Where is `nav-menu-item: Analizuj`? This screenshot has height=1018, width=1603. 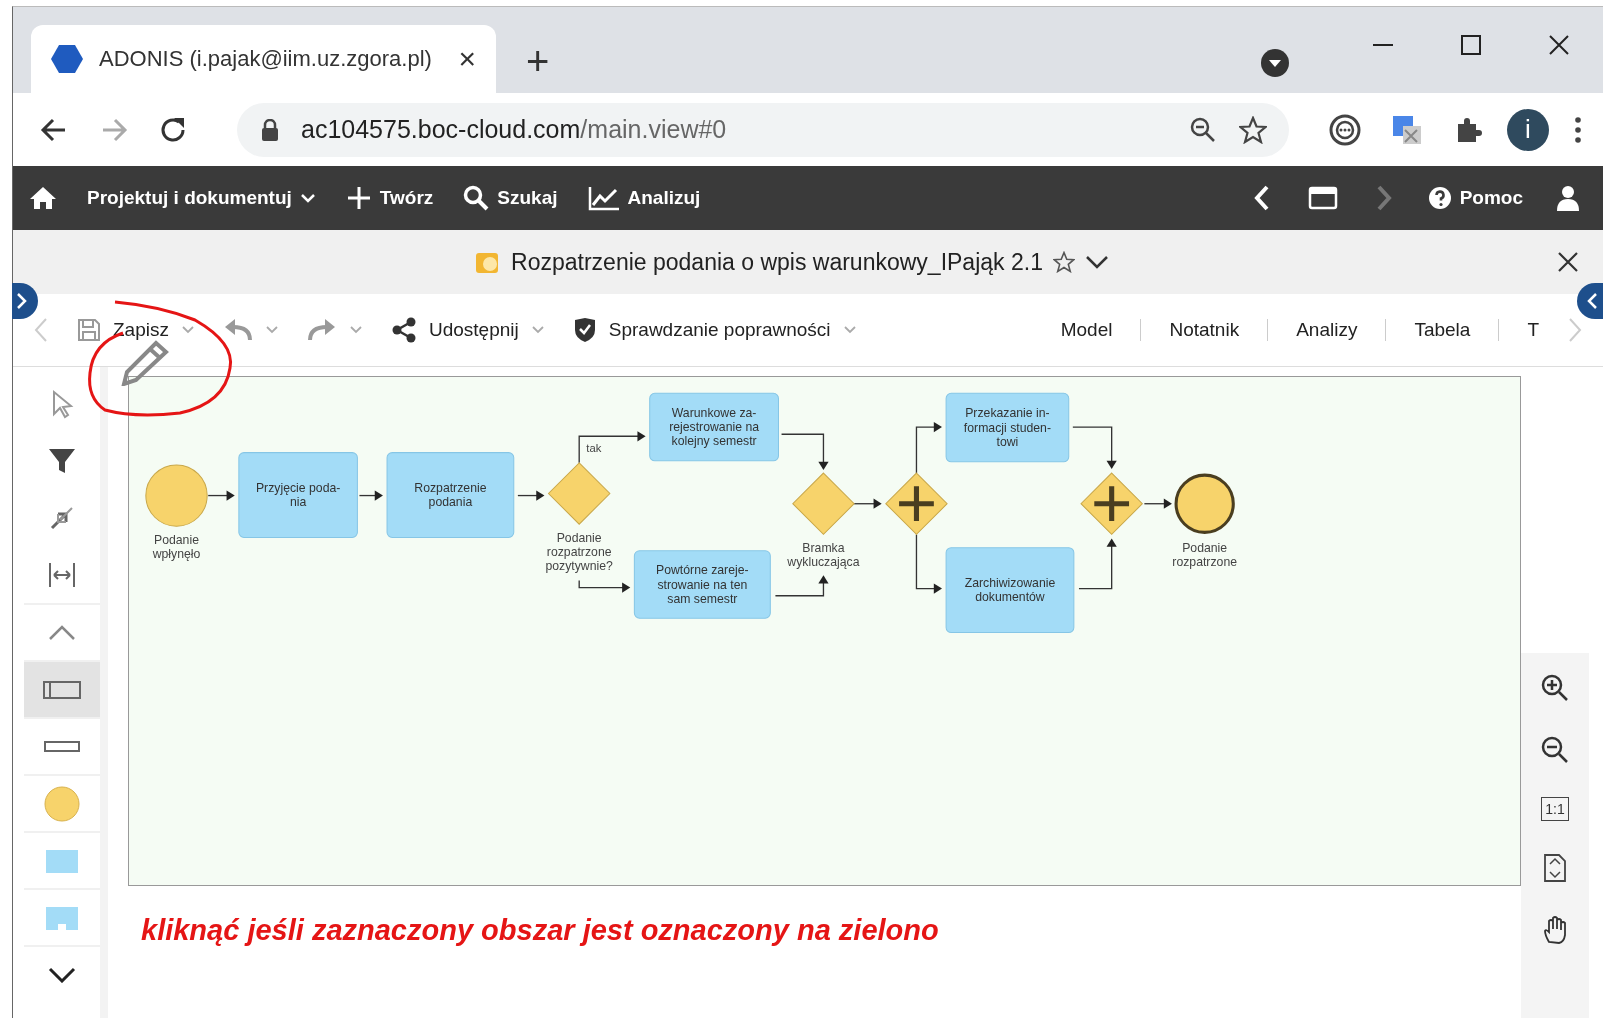
nav-menu-item: Analizuj is located at coordinates (644, 198).